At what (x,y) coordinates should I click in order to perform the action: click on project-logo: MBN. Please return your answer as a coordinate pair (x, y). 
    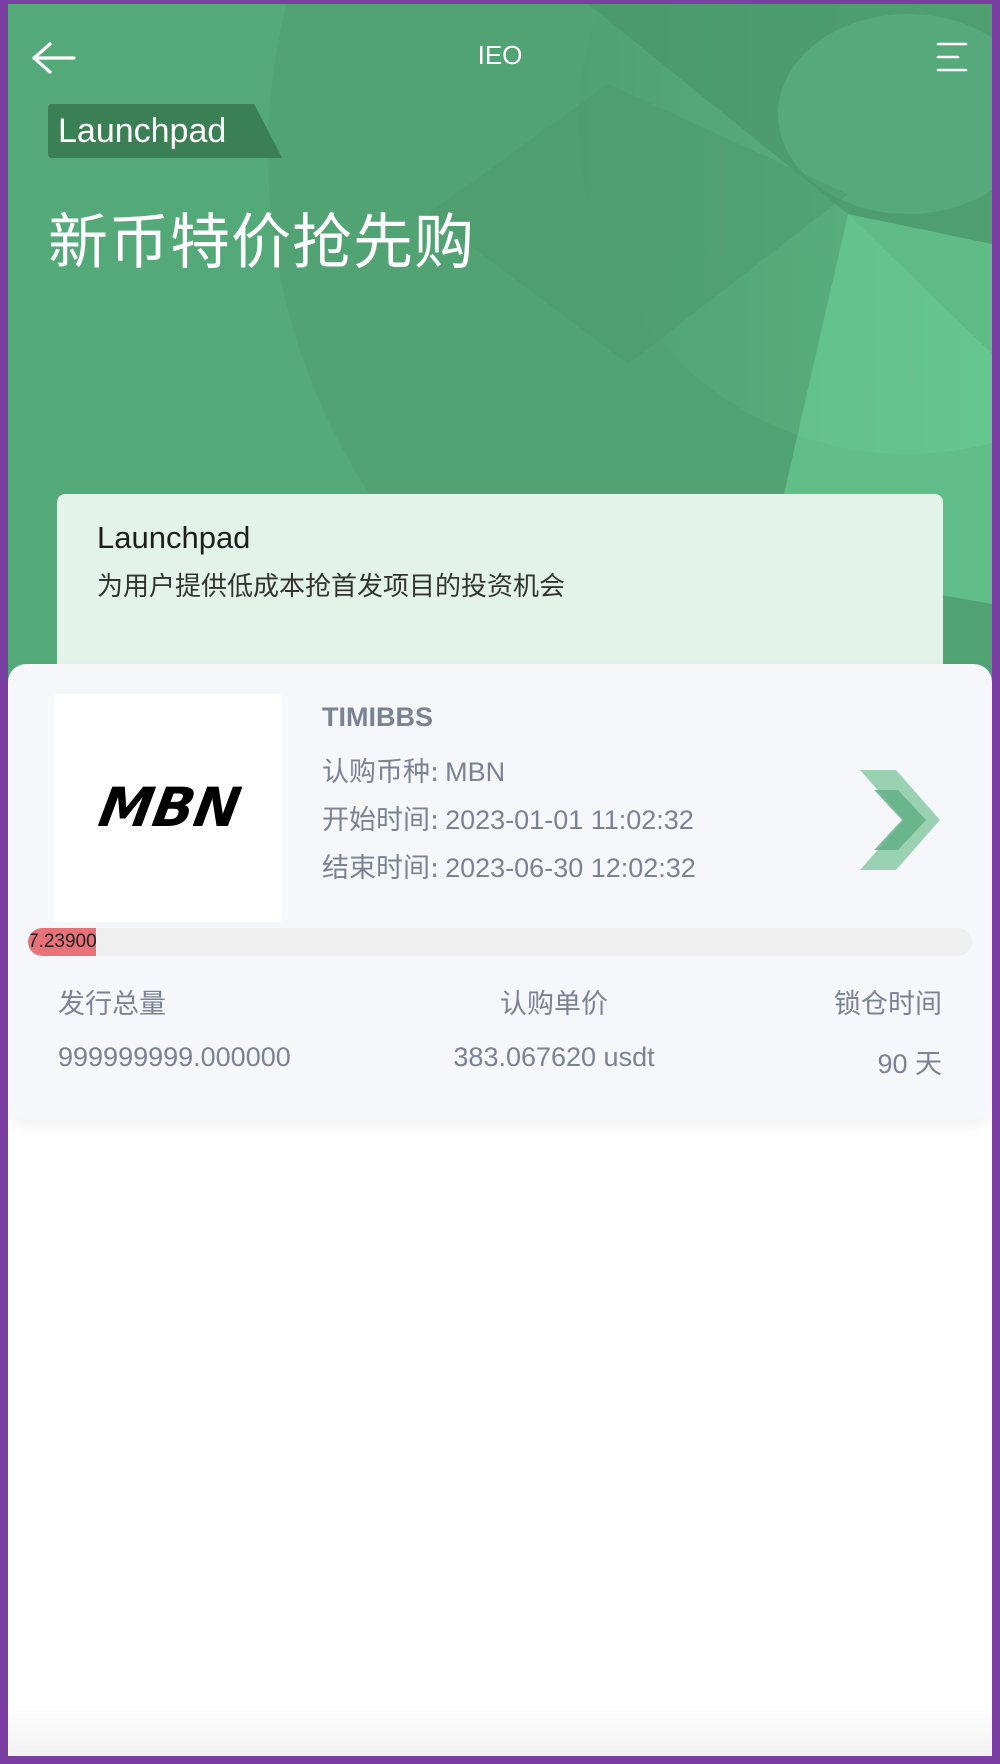
    Looking at the image, I should click on (168, 808).